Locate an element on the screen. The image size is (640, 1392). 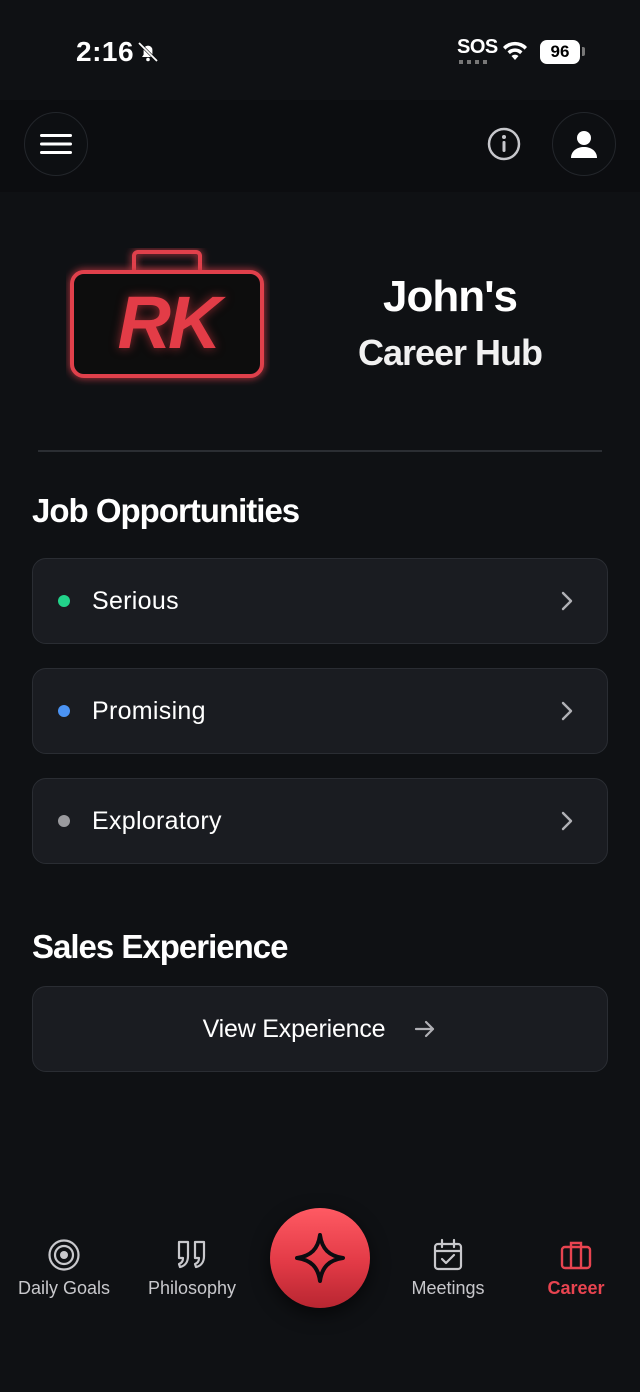
card-label: Exploratory is located at coordinates (157, 820).